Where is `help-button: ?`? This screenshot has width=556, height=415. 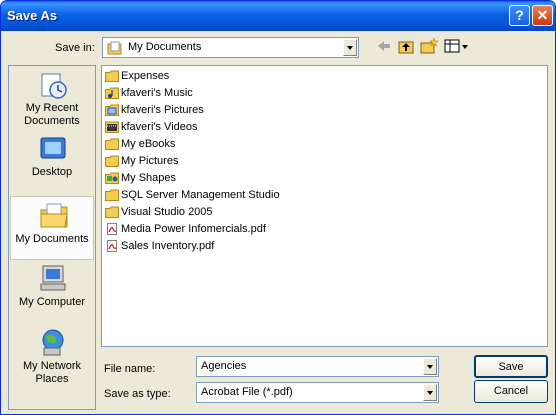 help-button: ? is located at coordinates (519, 15).